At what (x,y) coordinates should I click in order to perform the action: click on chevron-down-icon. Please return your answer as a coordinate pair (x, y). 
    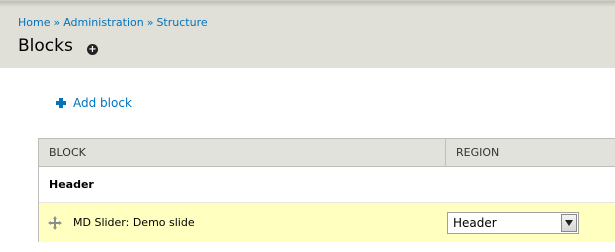
    Looking at the image, I should click on (569, 222).